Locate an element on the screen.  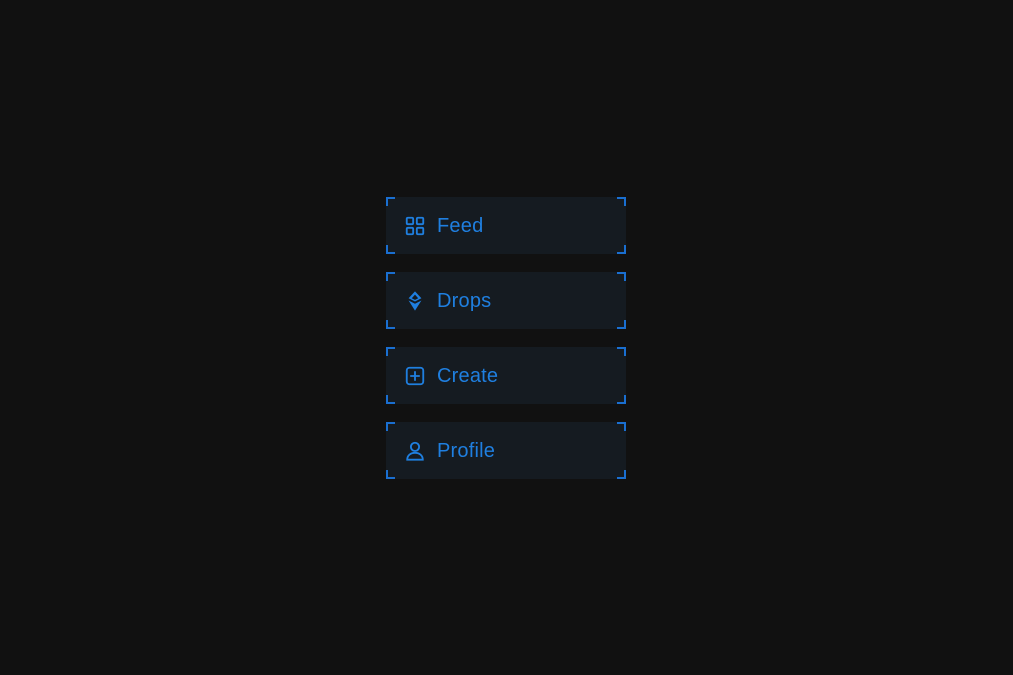
menu-item-drops: Drops is located at coordinates (506, 300).